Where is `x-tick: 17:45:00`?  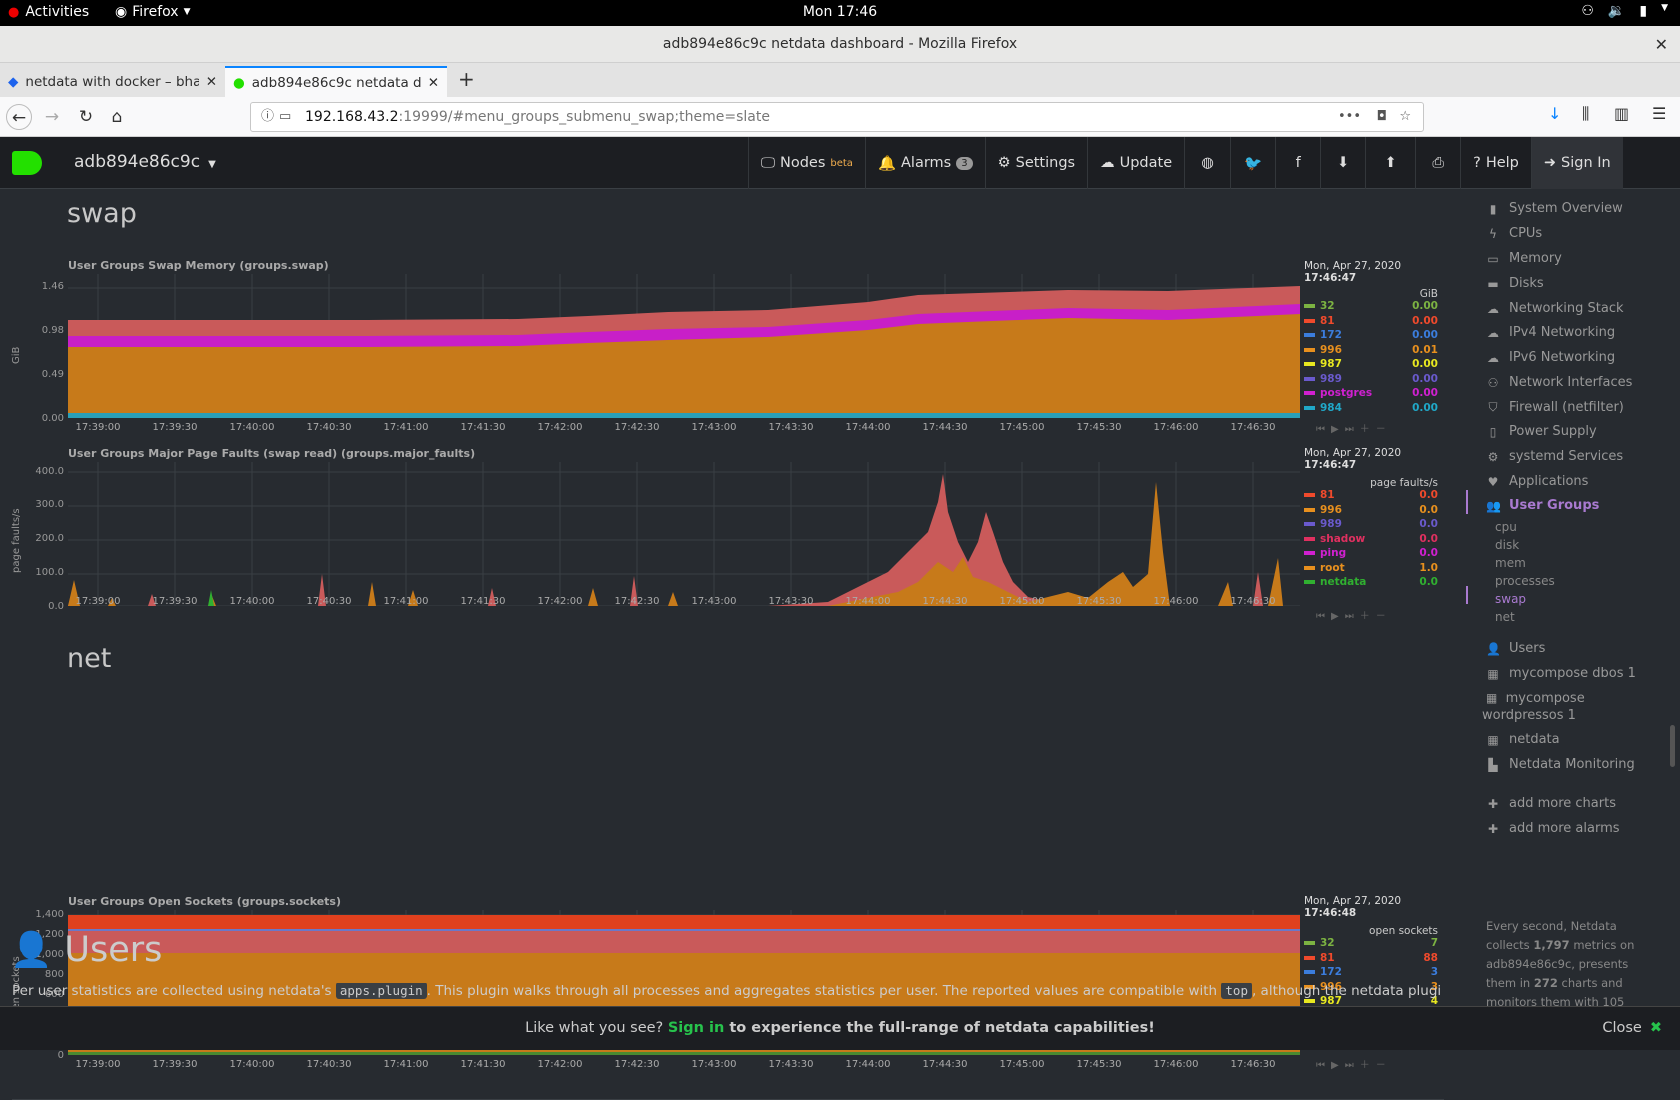
x-tick: 17:45:00 is located at coordinates (1022, 1064).